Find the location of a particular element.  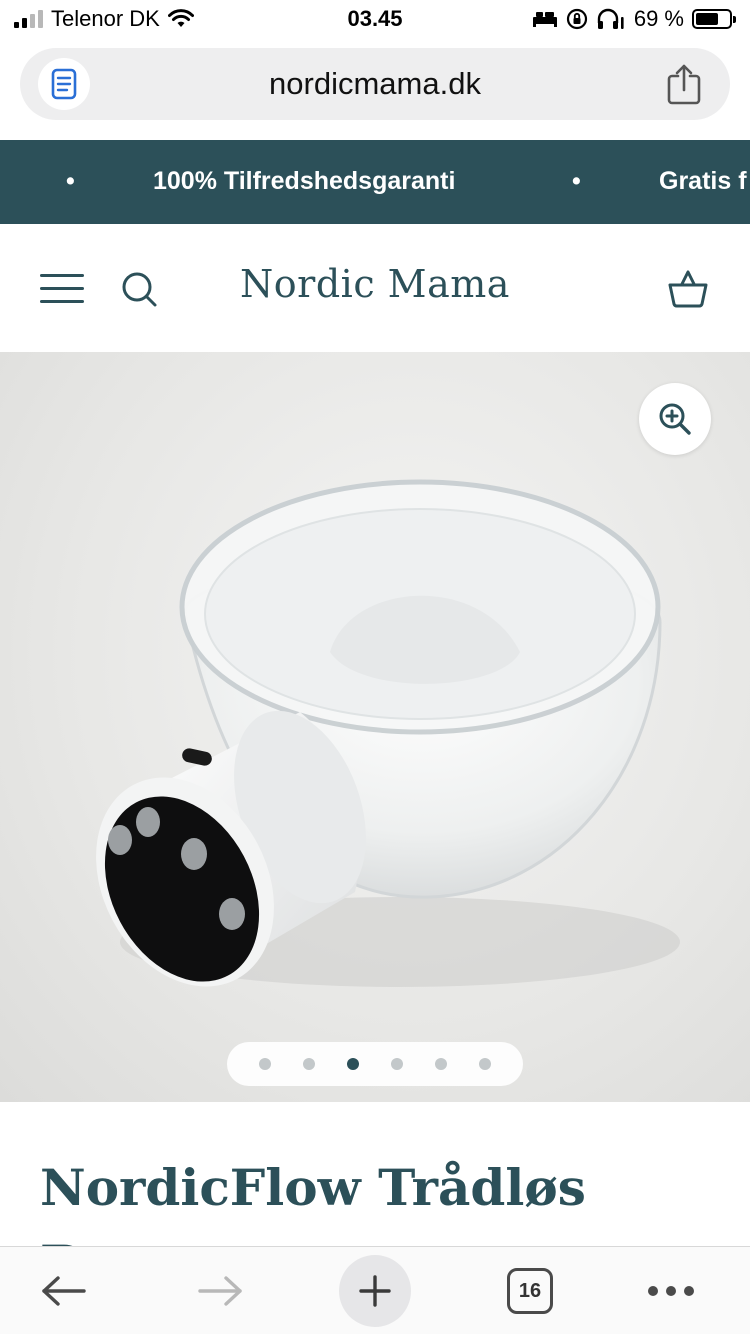

zoom-button is located at coordinates (675, 419).